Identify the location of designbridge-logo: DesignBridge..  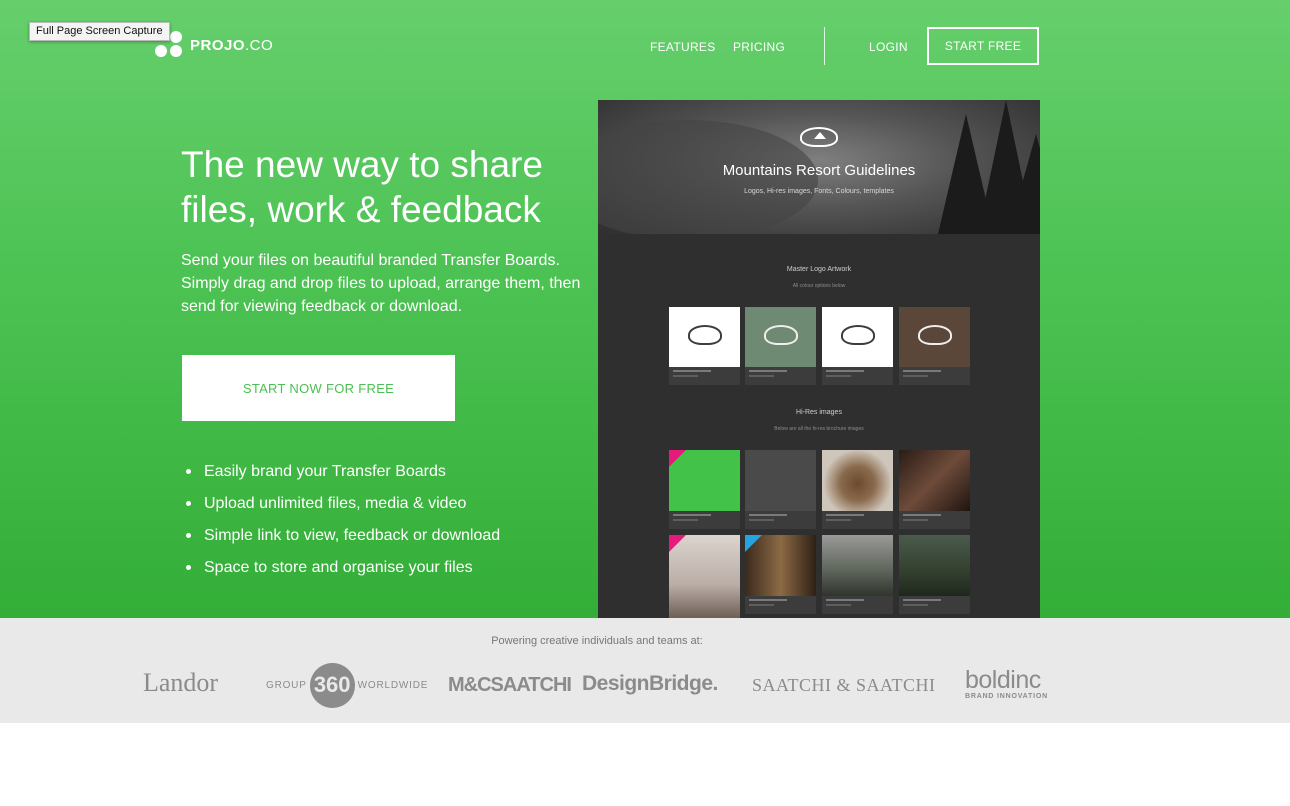
(650, 683).